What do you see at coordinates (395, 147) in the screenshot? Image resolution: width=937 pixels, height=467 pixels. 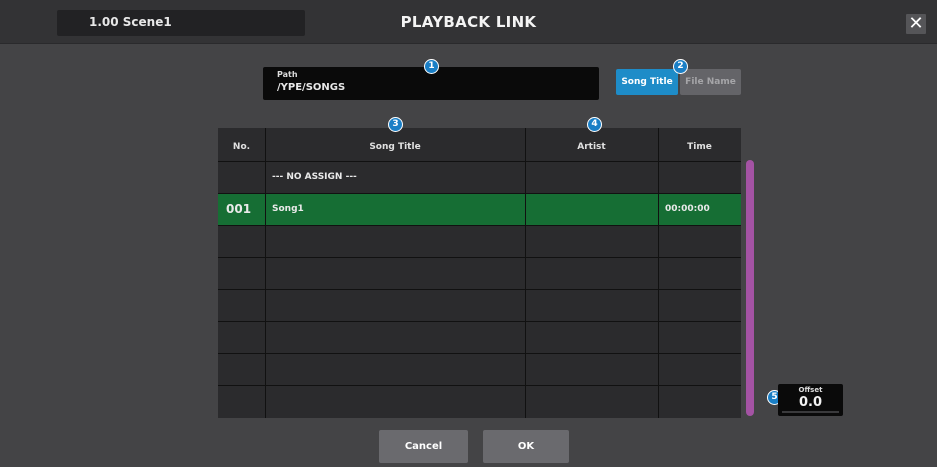 I see `column-header-song-title: Song Title` at bounding box center [395, 147].